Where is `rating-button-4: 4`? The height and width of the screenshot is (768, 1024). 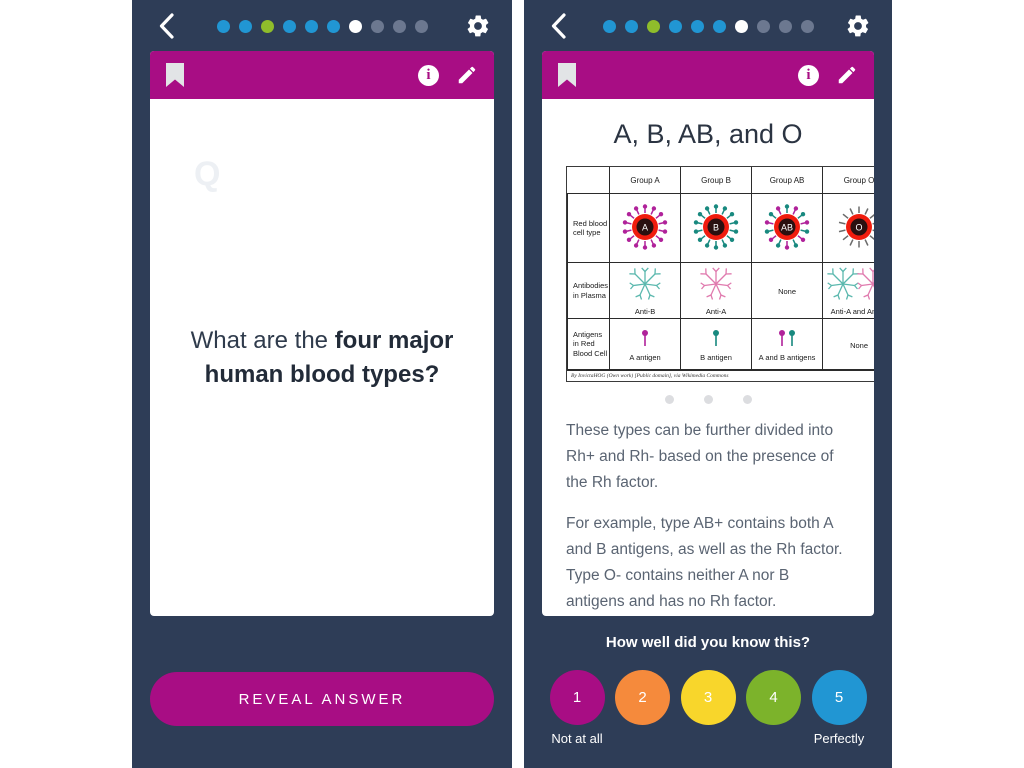
rating-button-4: 4 is located at coordinates (773, 697).